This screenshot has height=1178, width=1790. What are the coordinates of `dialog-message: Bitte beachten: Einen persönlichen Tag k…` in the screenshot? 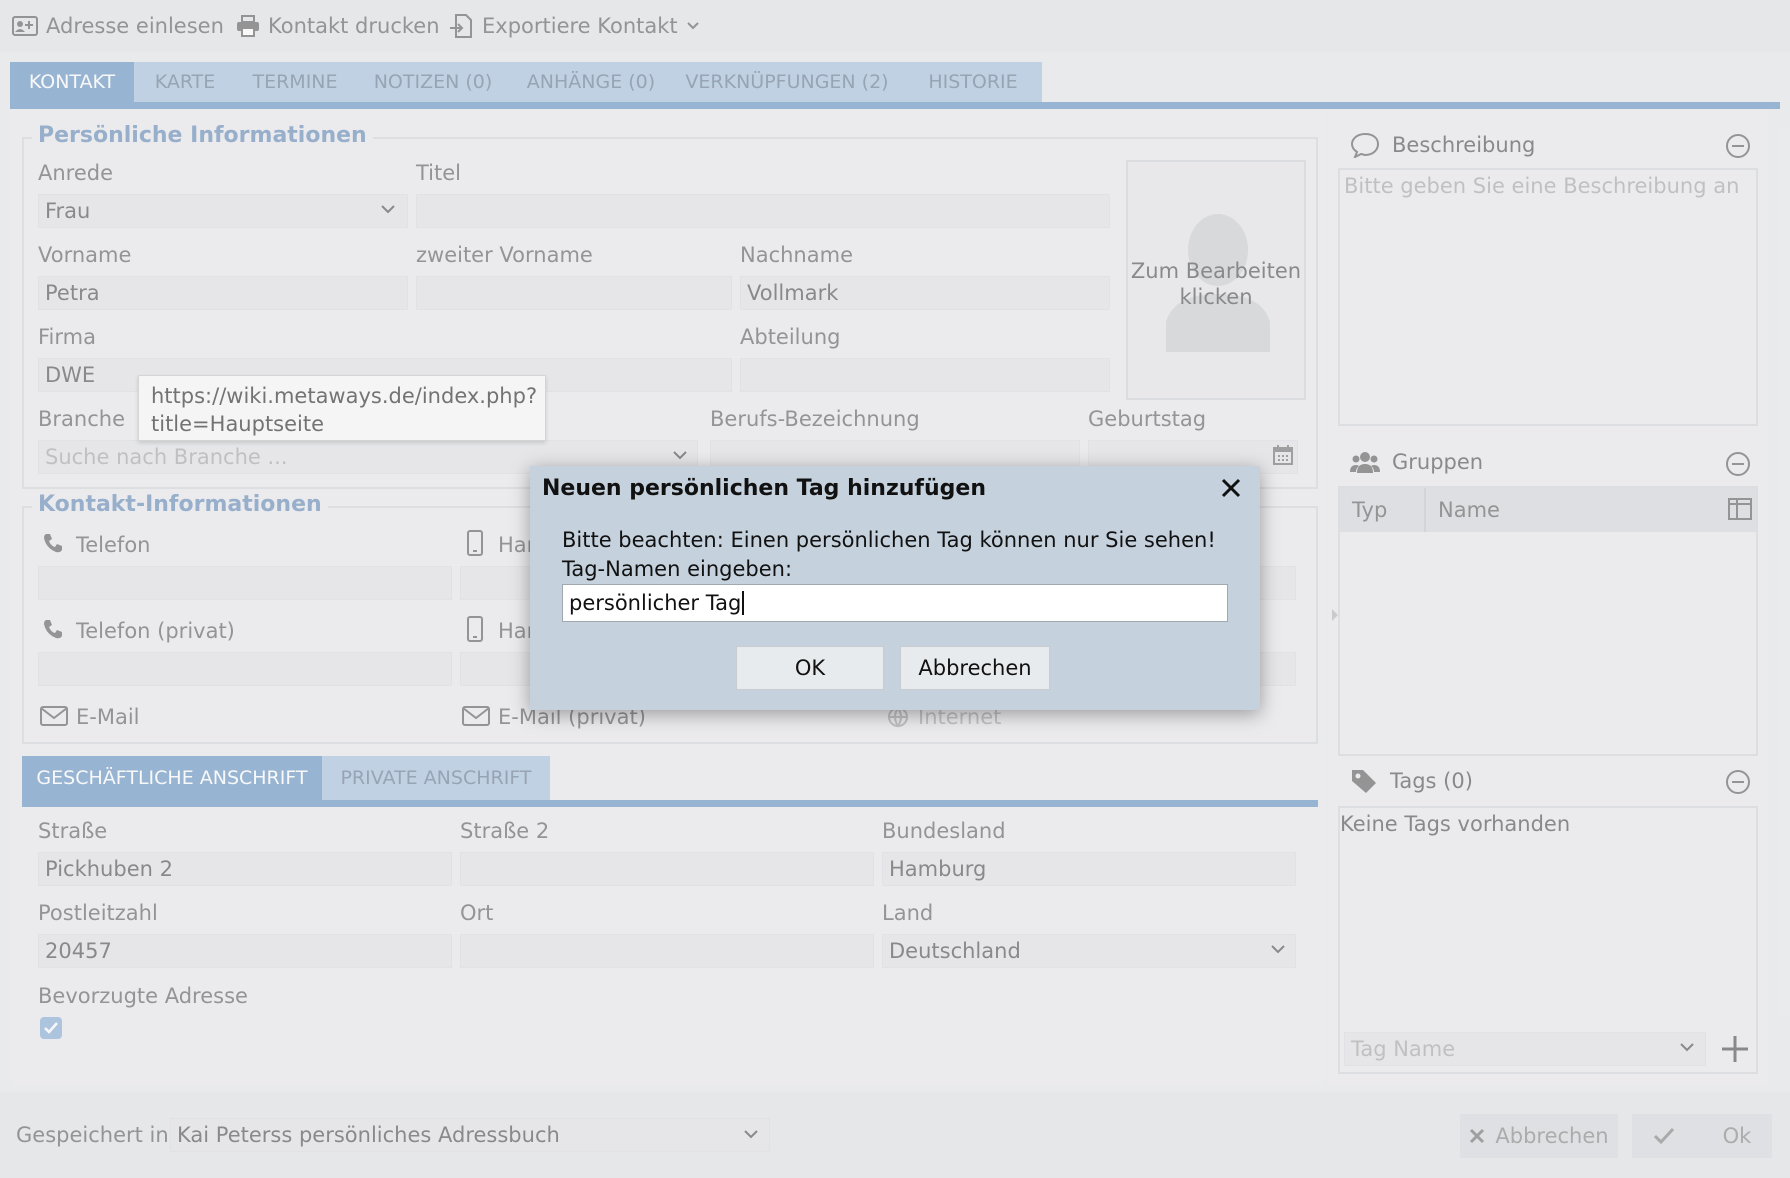 It's located at (889, 555).